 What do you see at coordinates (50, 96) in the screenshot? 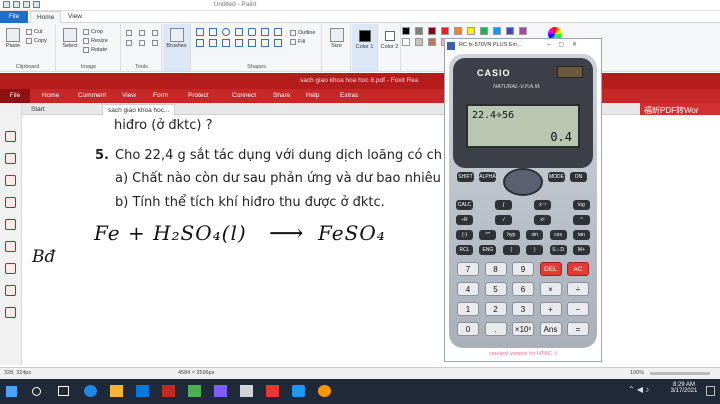
I see `foxit-home-tab: Home` at bounding box center [50, 96].